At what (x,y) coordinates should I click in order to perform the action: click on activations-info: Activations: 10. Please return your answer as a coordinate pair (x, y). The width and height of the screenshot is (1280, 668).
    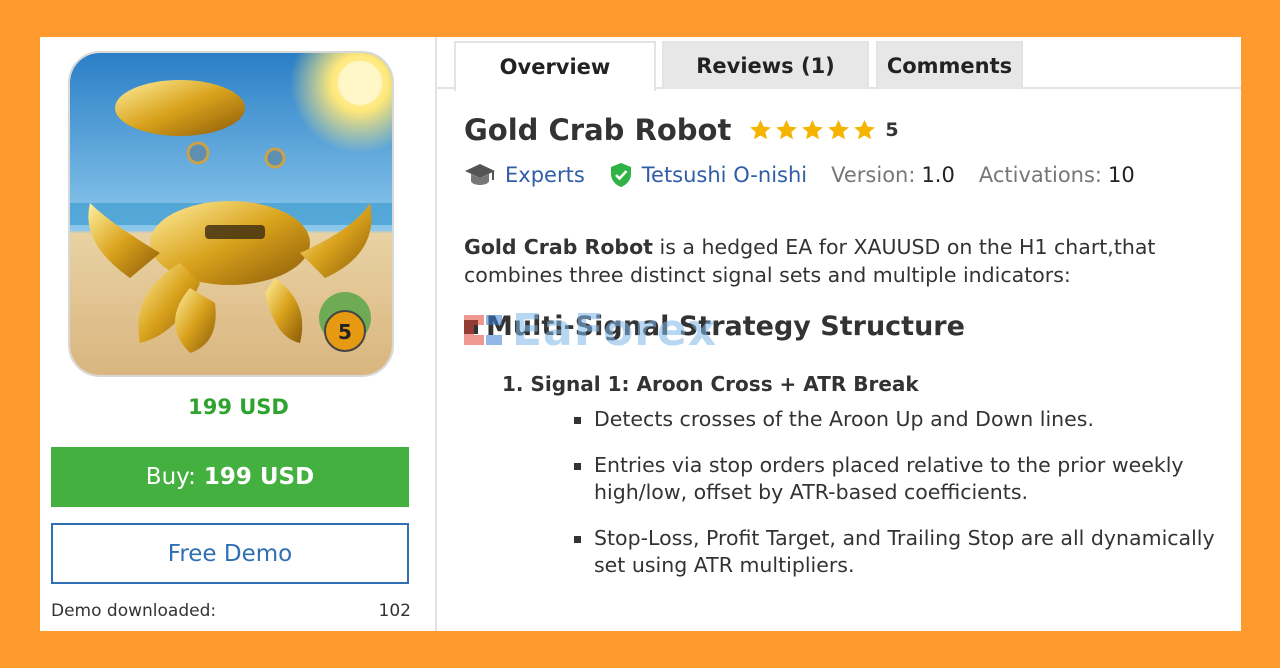
    Looking at the image, I should click on (1057, 175).